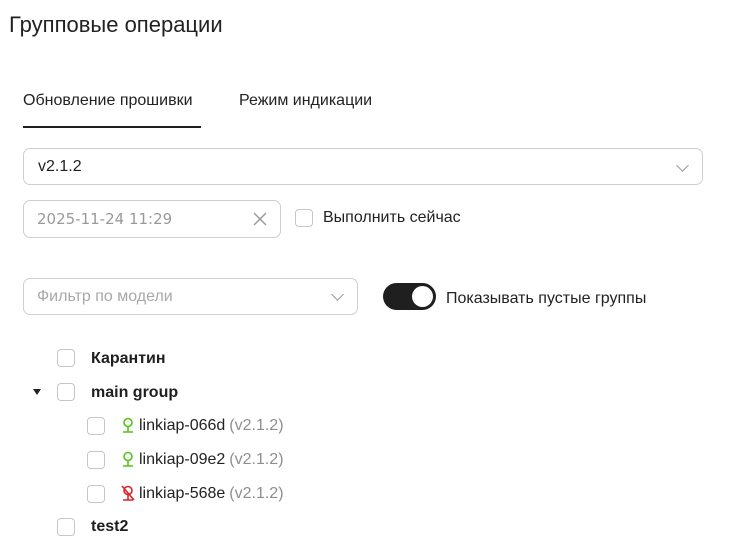 Image resolution: width=749 pixels, height=539 pixels. I want to click on device-item-568e: linkiap-568e (v2.1.2), so click(202, 494).